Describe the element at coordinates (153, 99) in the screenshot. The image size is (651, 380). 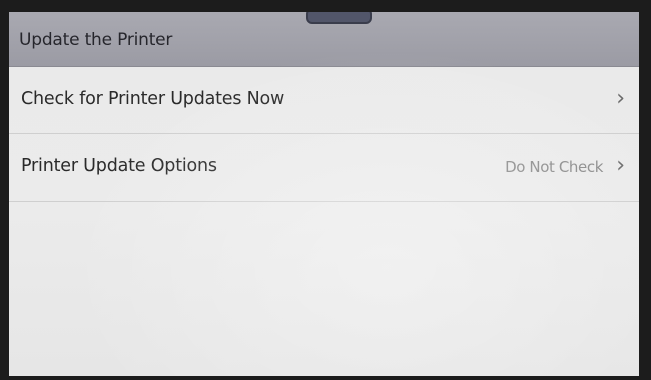
I see `menu-item-label: Check for Printer Updates Now` at that location.